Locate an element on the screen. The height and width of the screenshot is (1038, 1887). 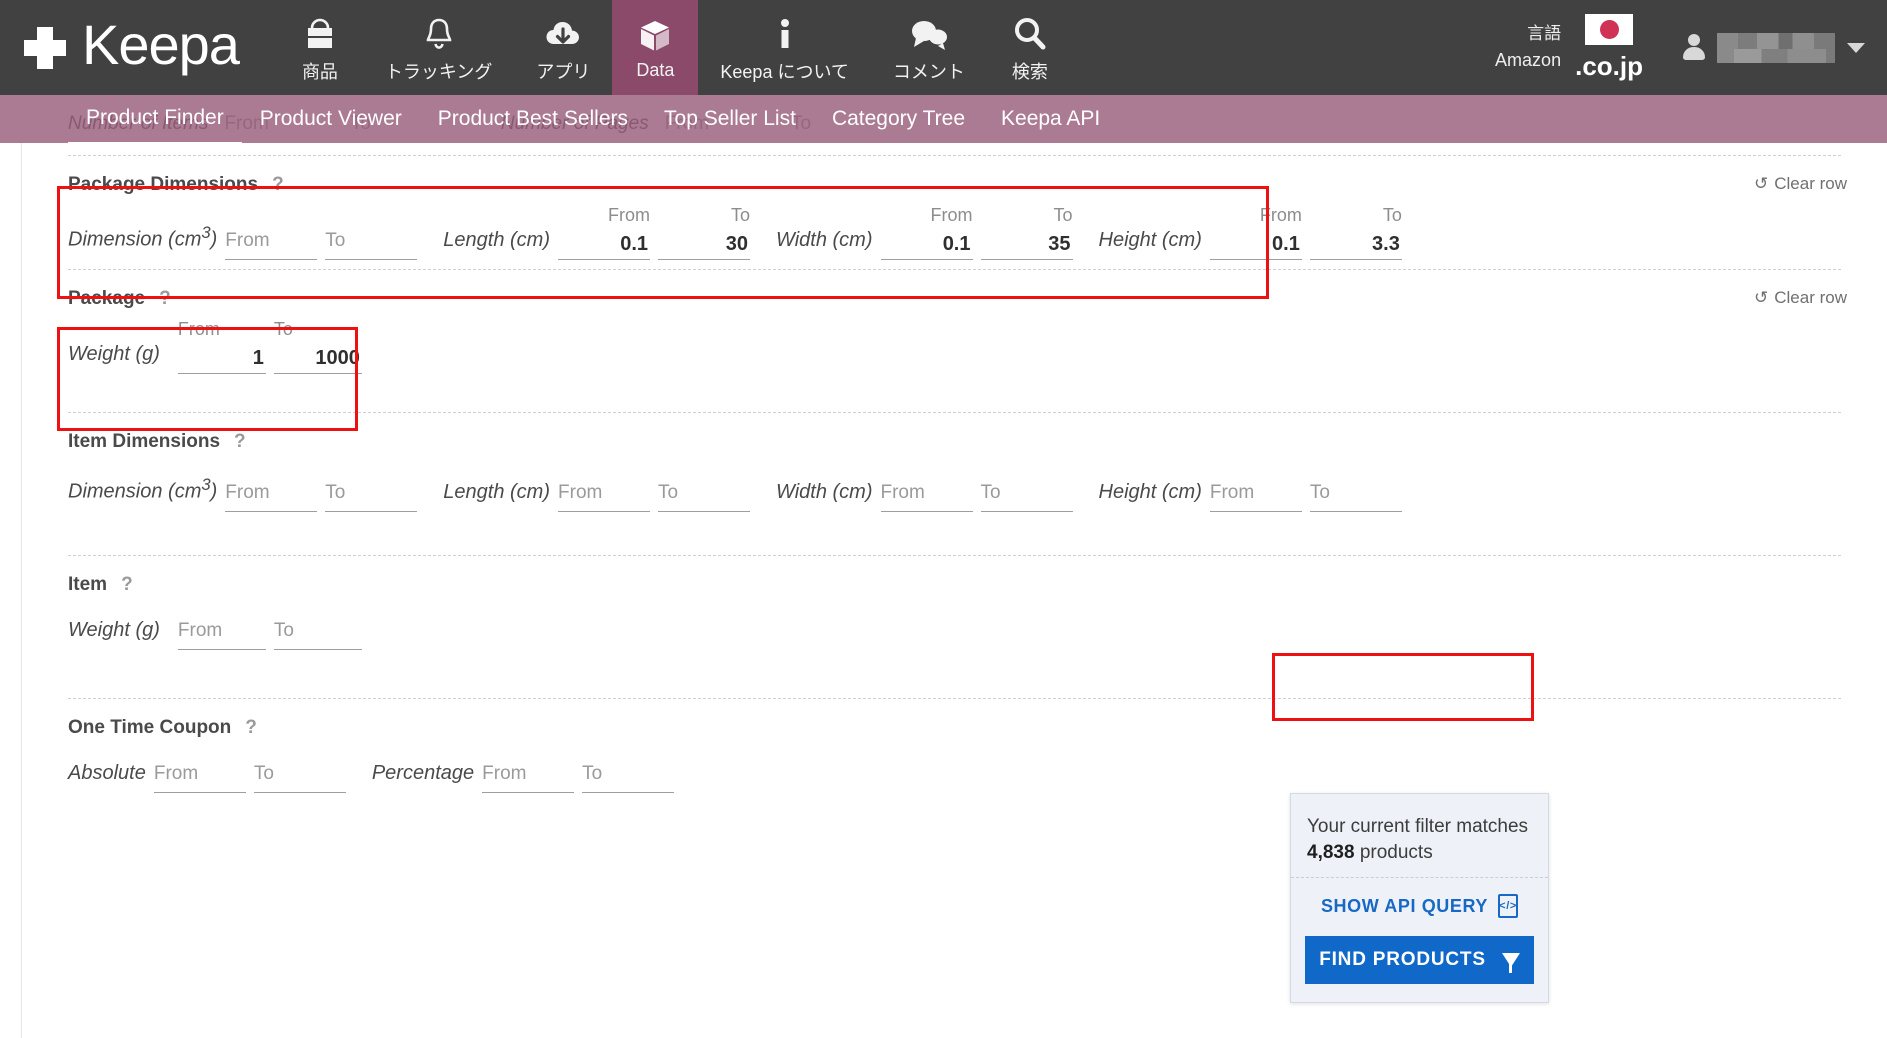
subnav-item-top-seller-list: Top Seller List is located at coordinates (730, 119).